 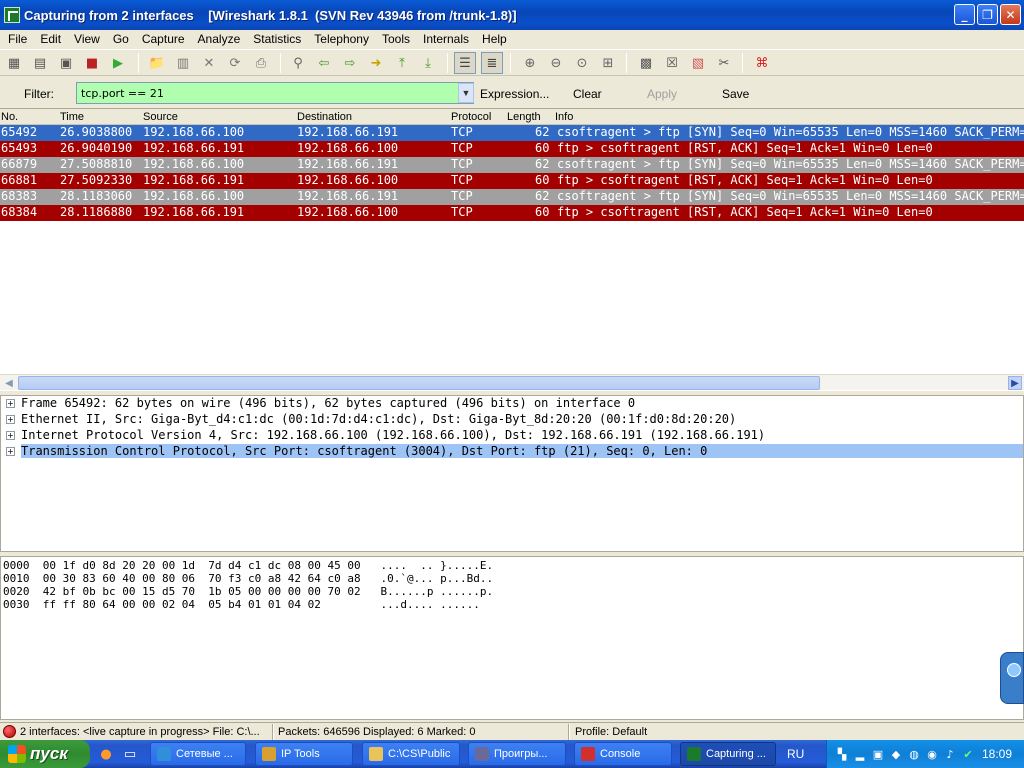 What do you see at coordinates (9, 117) in the screenshot?
I see `column-header-no: No.` at bounding box center [9, 117].